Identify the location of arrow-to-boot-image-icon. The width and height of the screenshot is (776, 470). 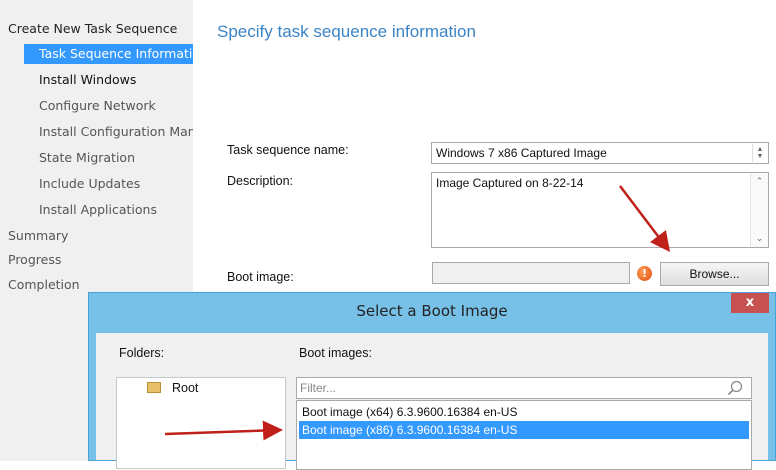
(223, 430).